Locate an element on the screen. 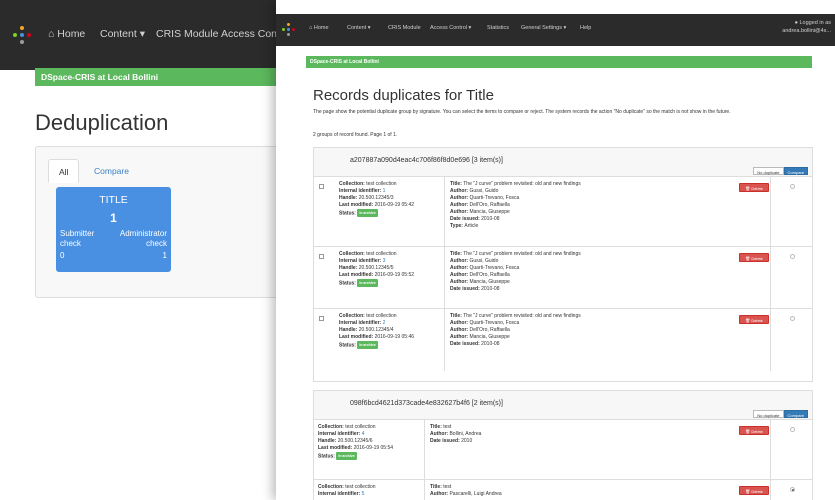  field-line: Internal identifier: 2 is located at coordinates (387, 323).